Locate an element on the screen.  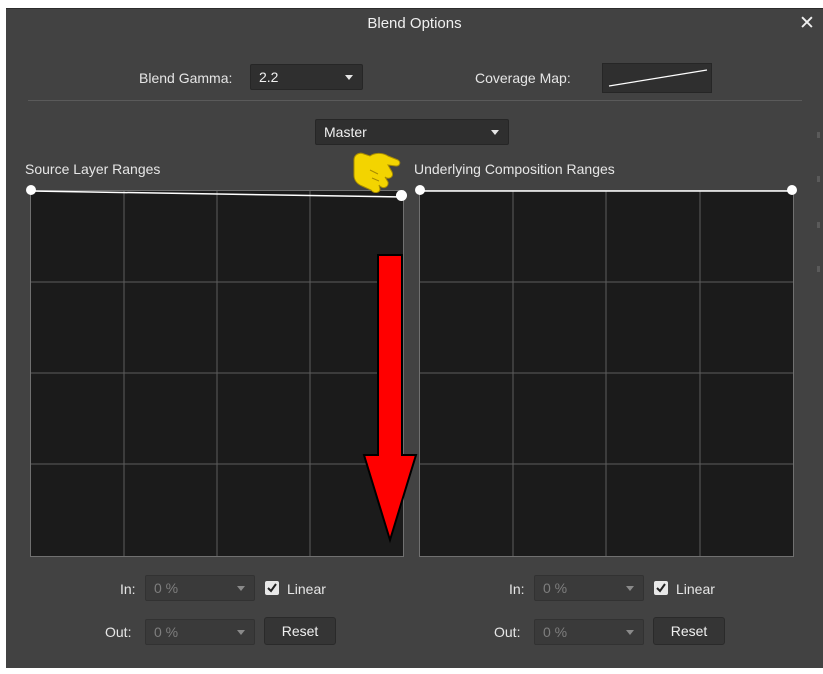
source-out-label: Out: is located at coordinates (118, 632).